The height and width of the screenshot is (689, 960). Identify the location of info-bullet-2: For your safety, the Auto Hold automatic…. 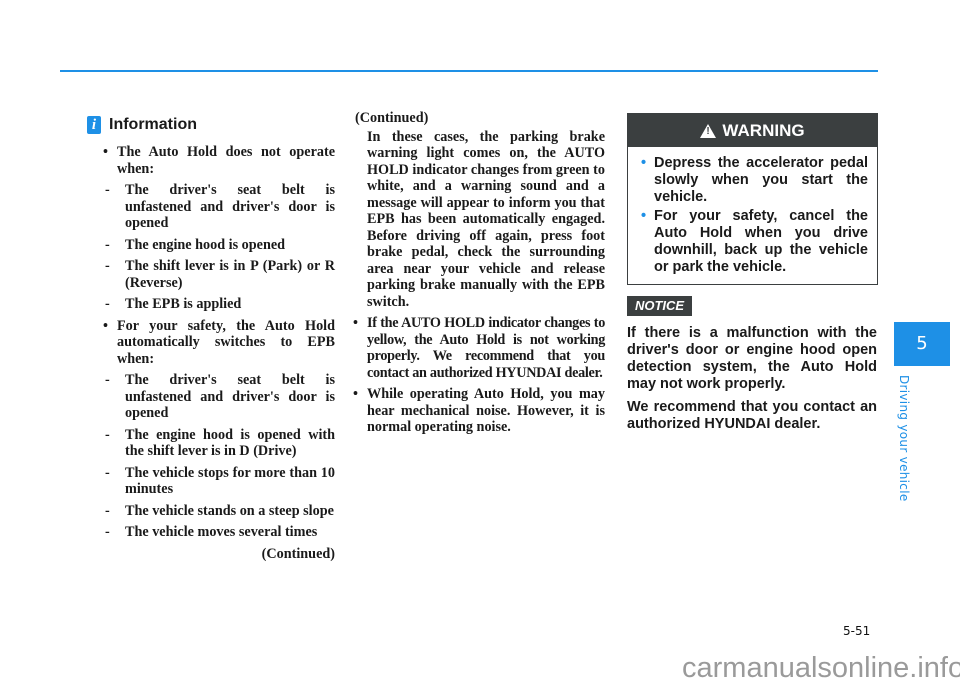
(219, 343).